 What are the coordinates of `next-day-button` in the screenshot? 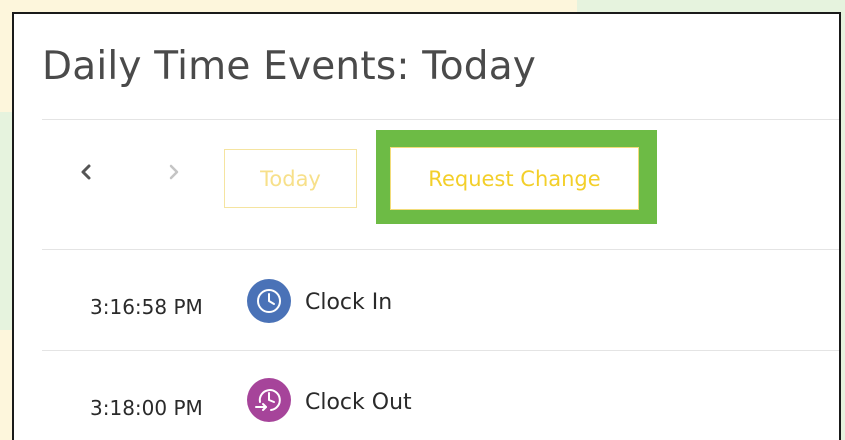 It's located at (174, 172).